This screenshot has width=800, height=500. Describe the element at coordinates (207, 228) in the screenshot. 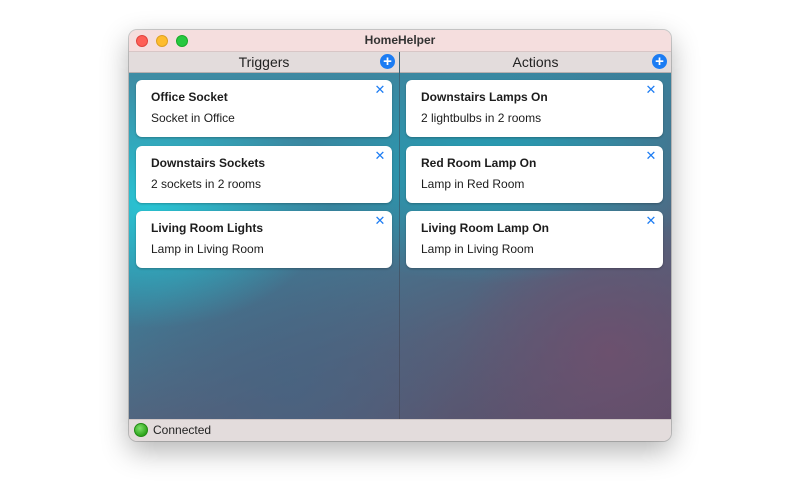

I see `trigger-title: Living Room Lights` at that location.